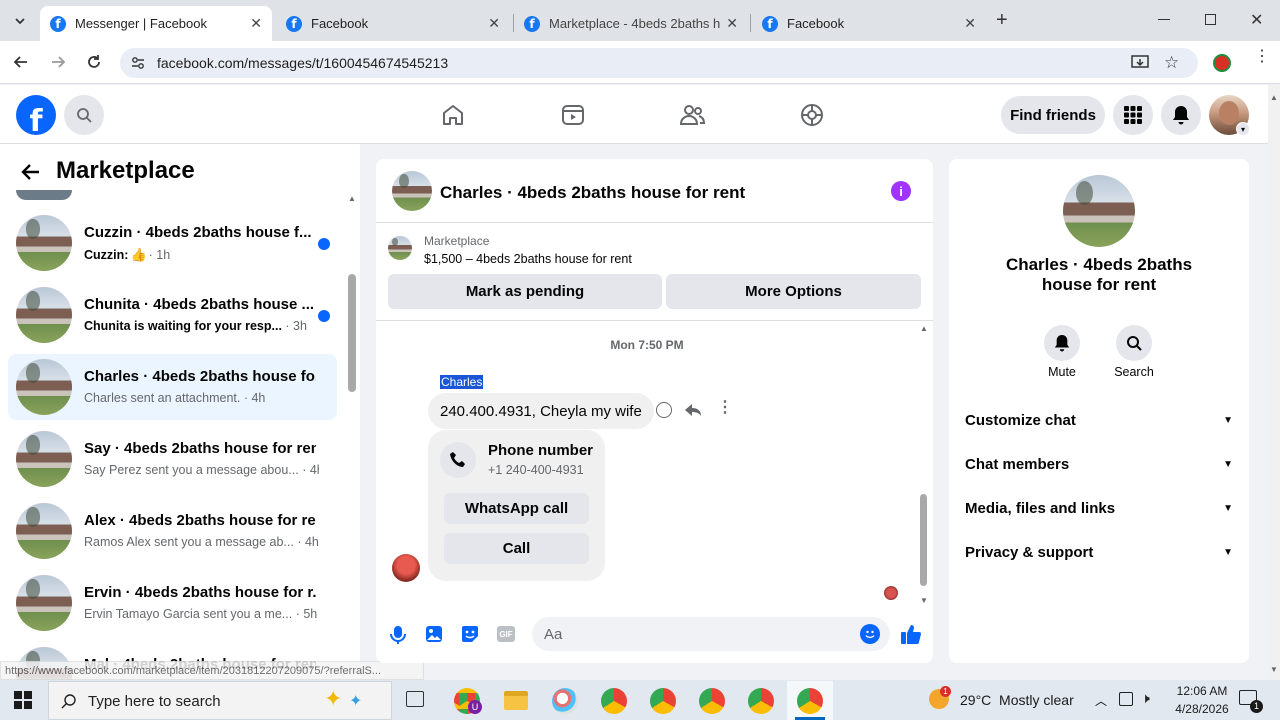 This screenshot has width=1280, height=720. What do you see at coordinates (901, 191) in the screenshot?
I see `info-icon: i` at bounding box center [901, 191].